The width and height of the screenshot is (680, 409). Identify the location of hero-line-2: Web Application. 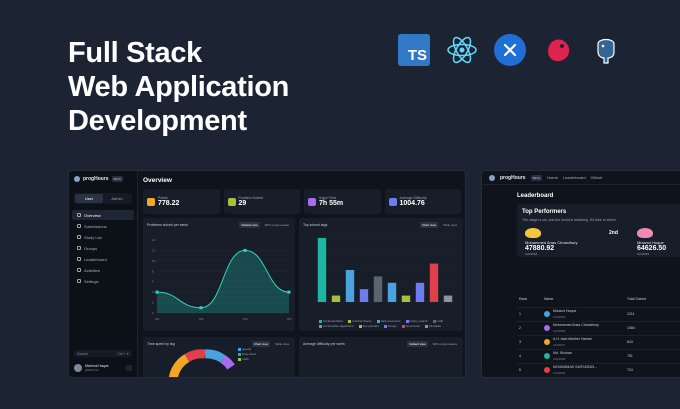
(179, 87).